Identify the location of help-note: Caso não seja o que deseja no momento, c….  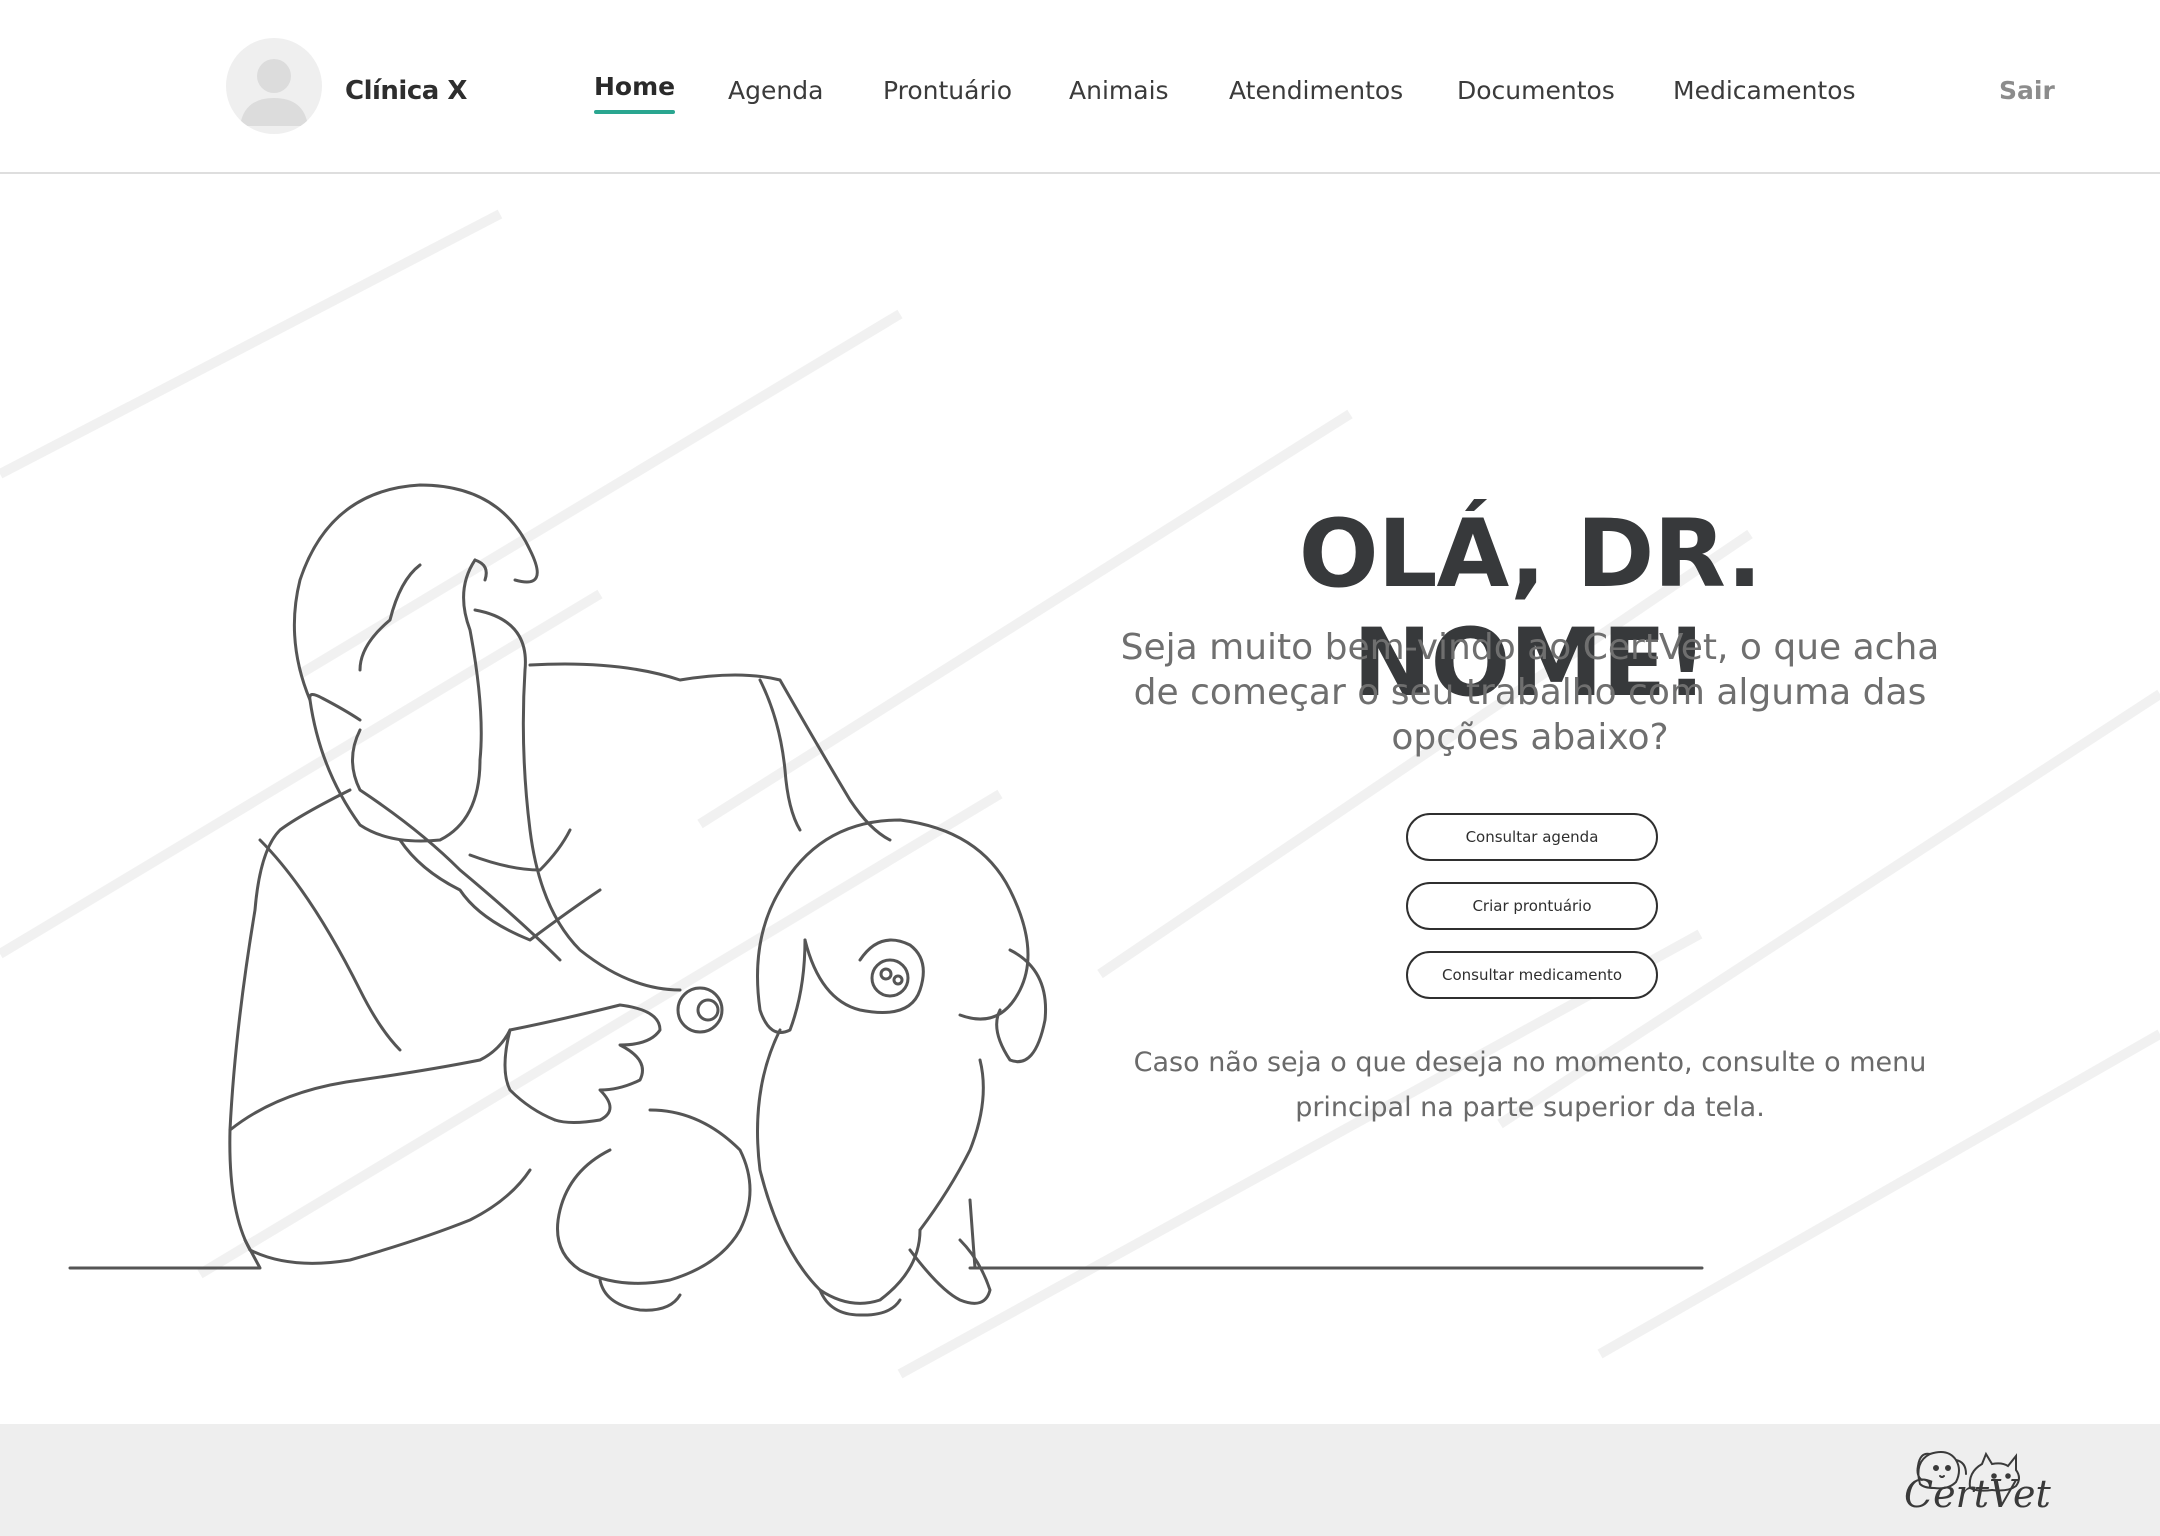
(1530, 1085).